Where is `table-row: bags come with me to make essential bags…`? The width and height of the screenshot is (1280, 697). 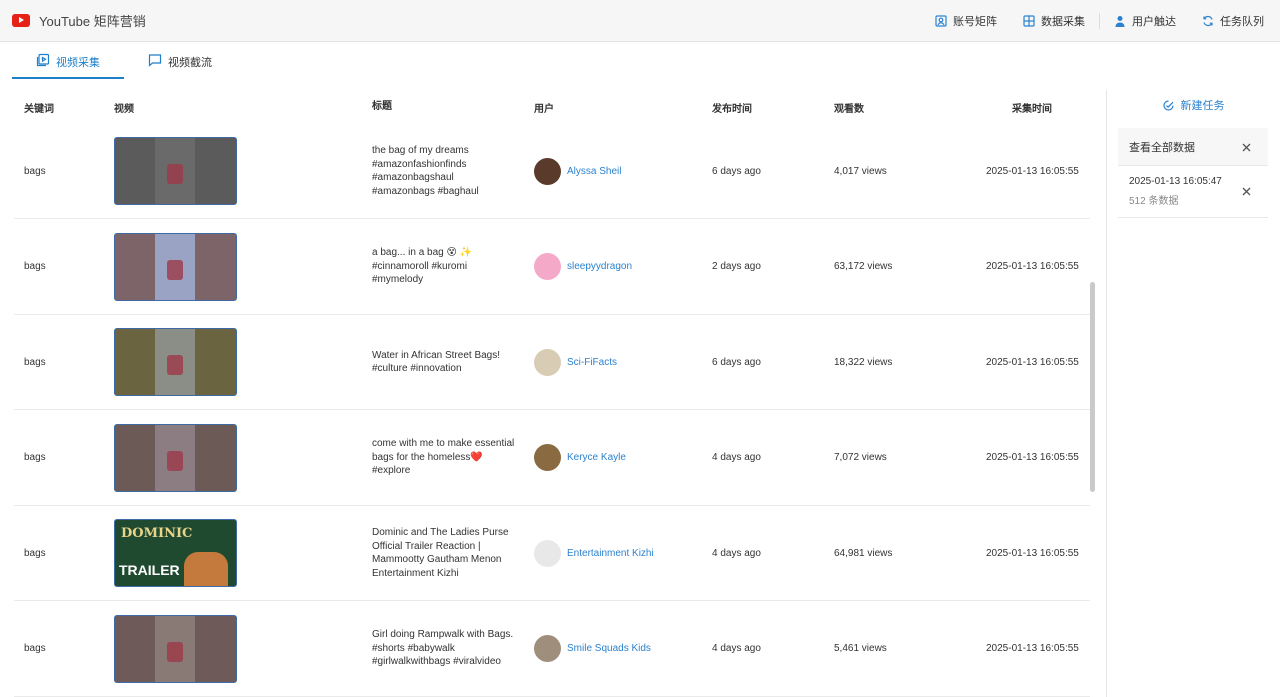
table-row: bags come with me to make essential bags… is located at coordinates (552, 458).